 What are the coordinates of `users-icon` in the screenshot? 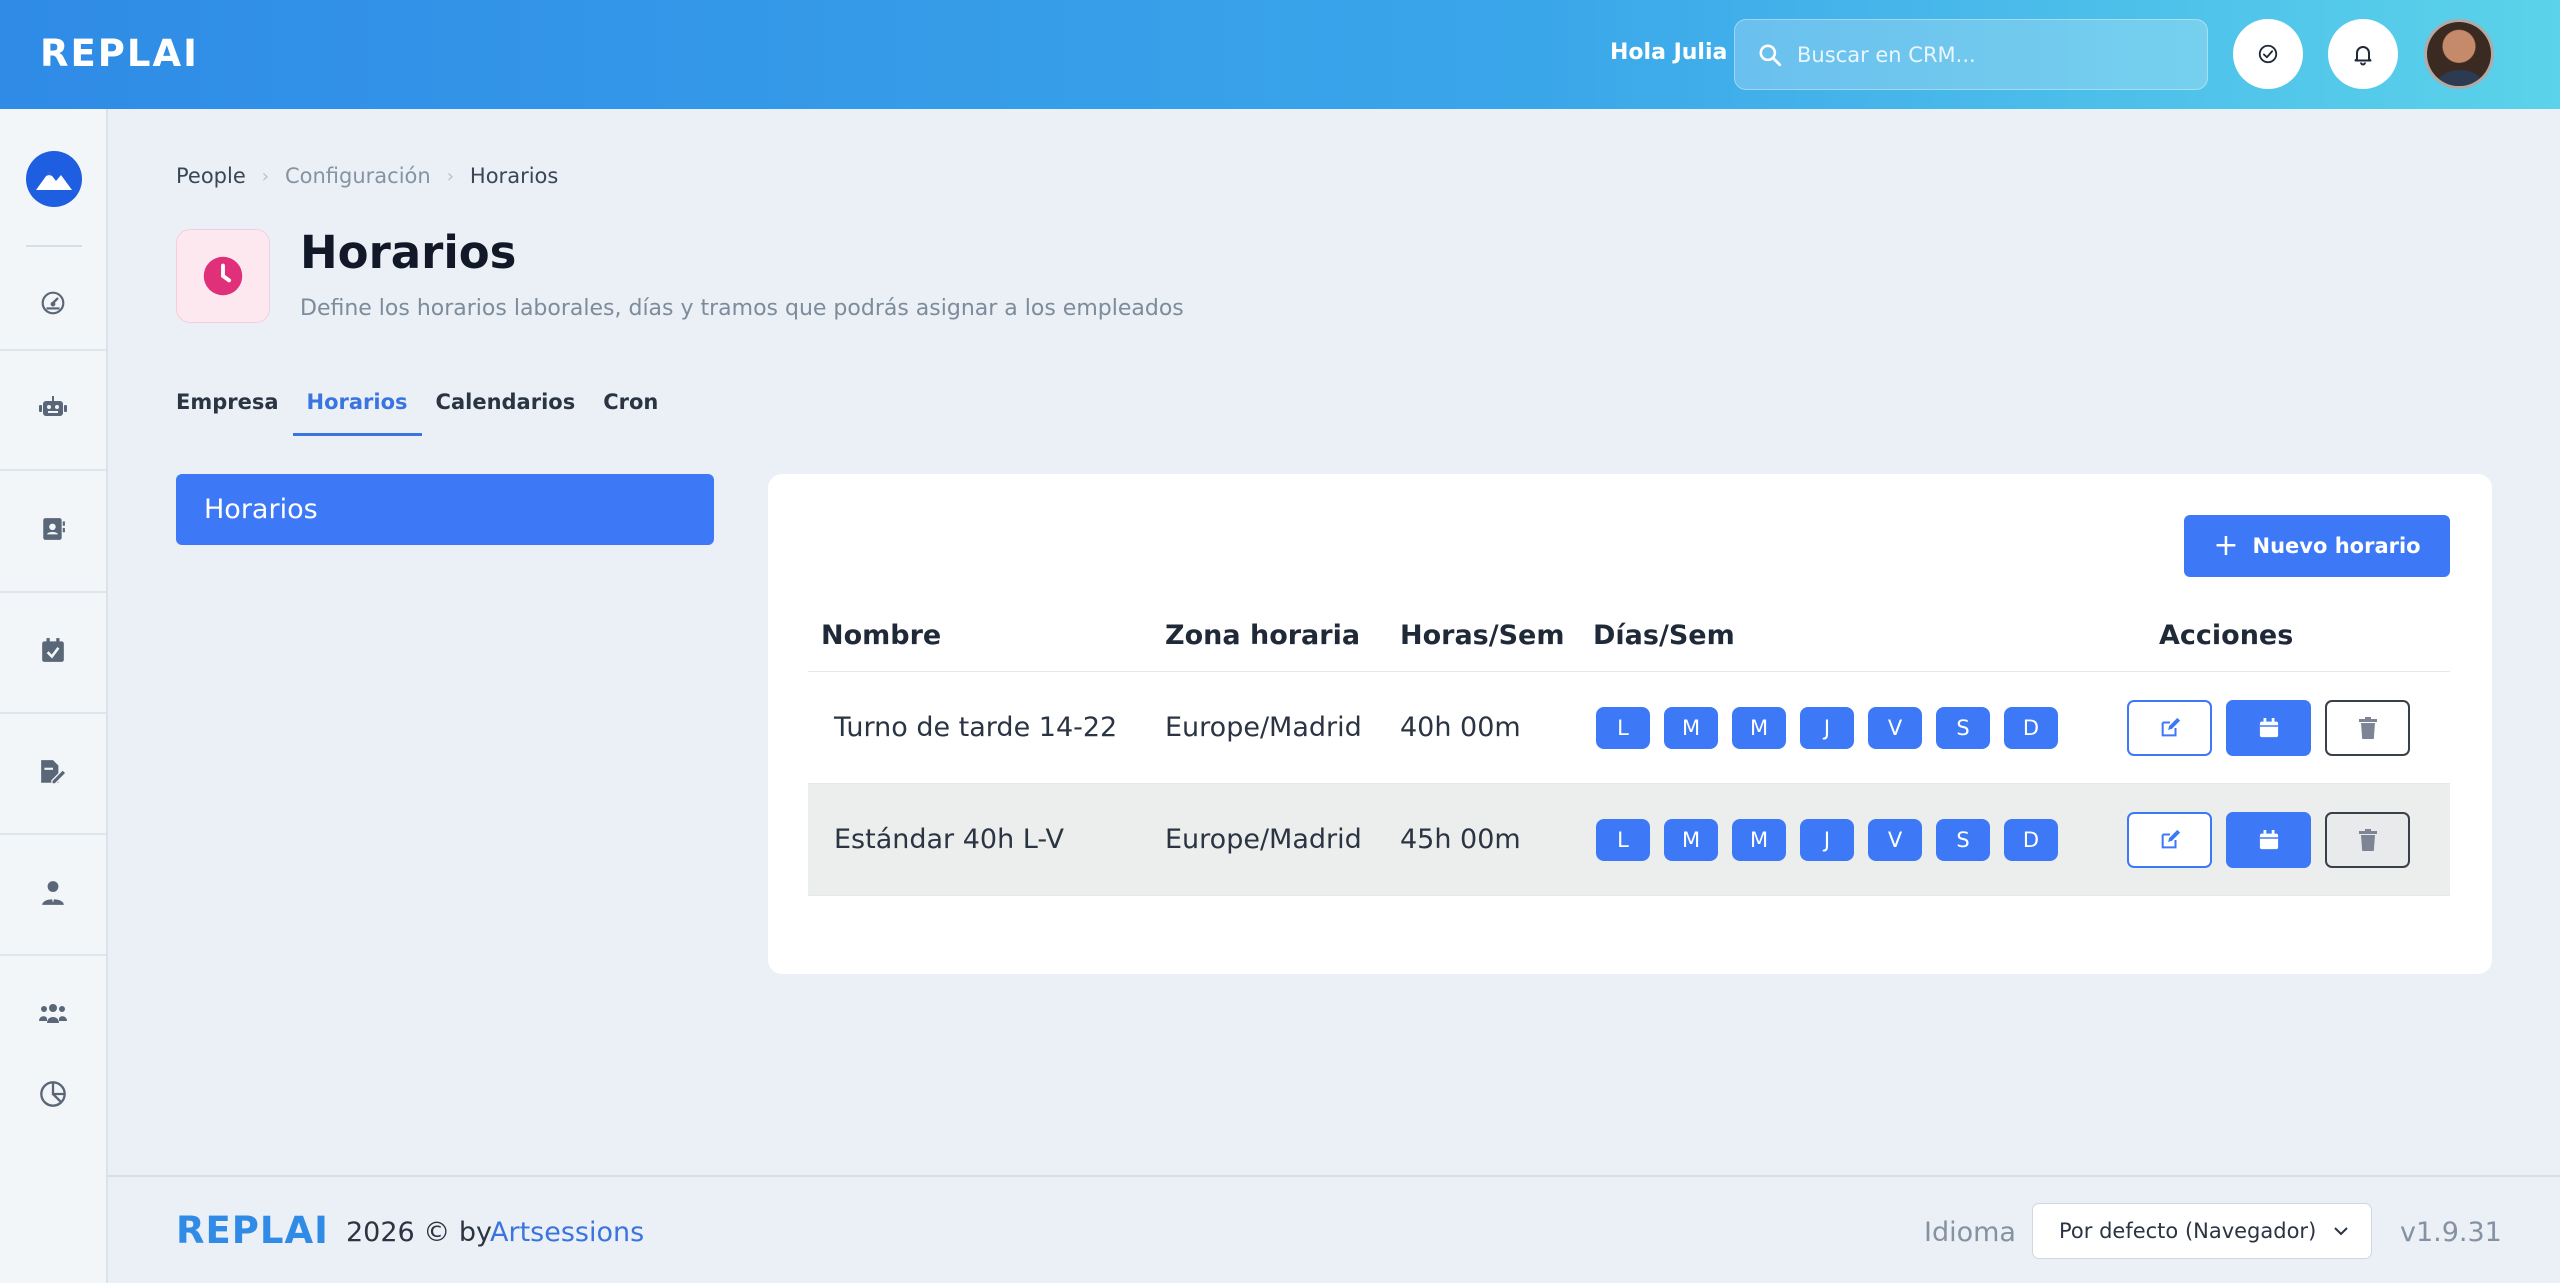 It's located at (53, 1013).